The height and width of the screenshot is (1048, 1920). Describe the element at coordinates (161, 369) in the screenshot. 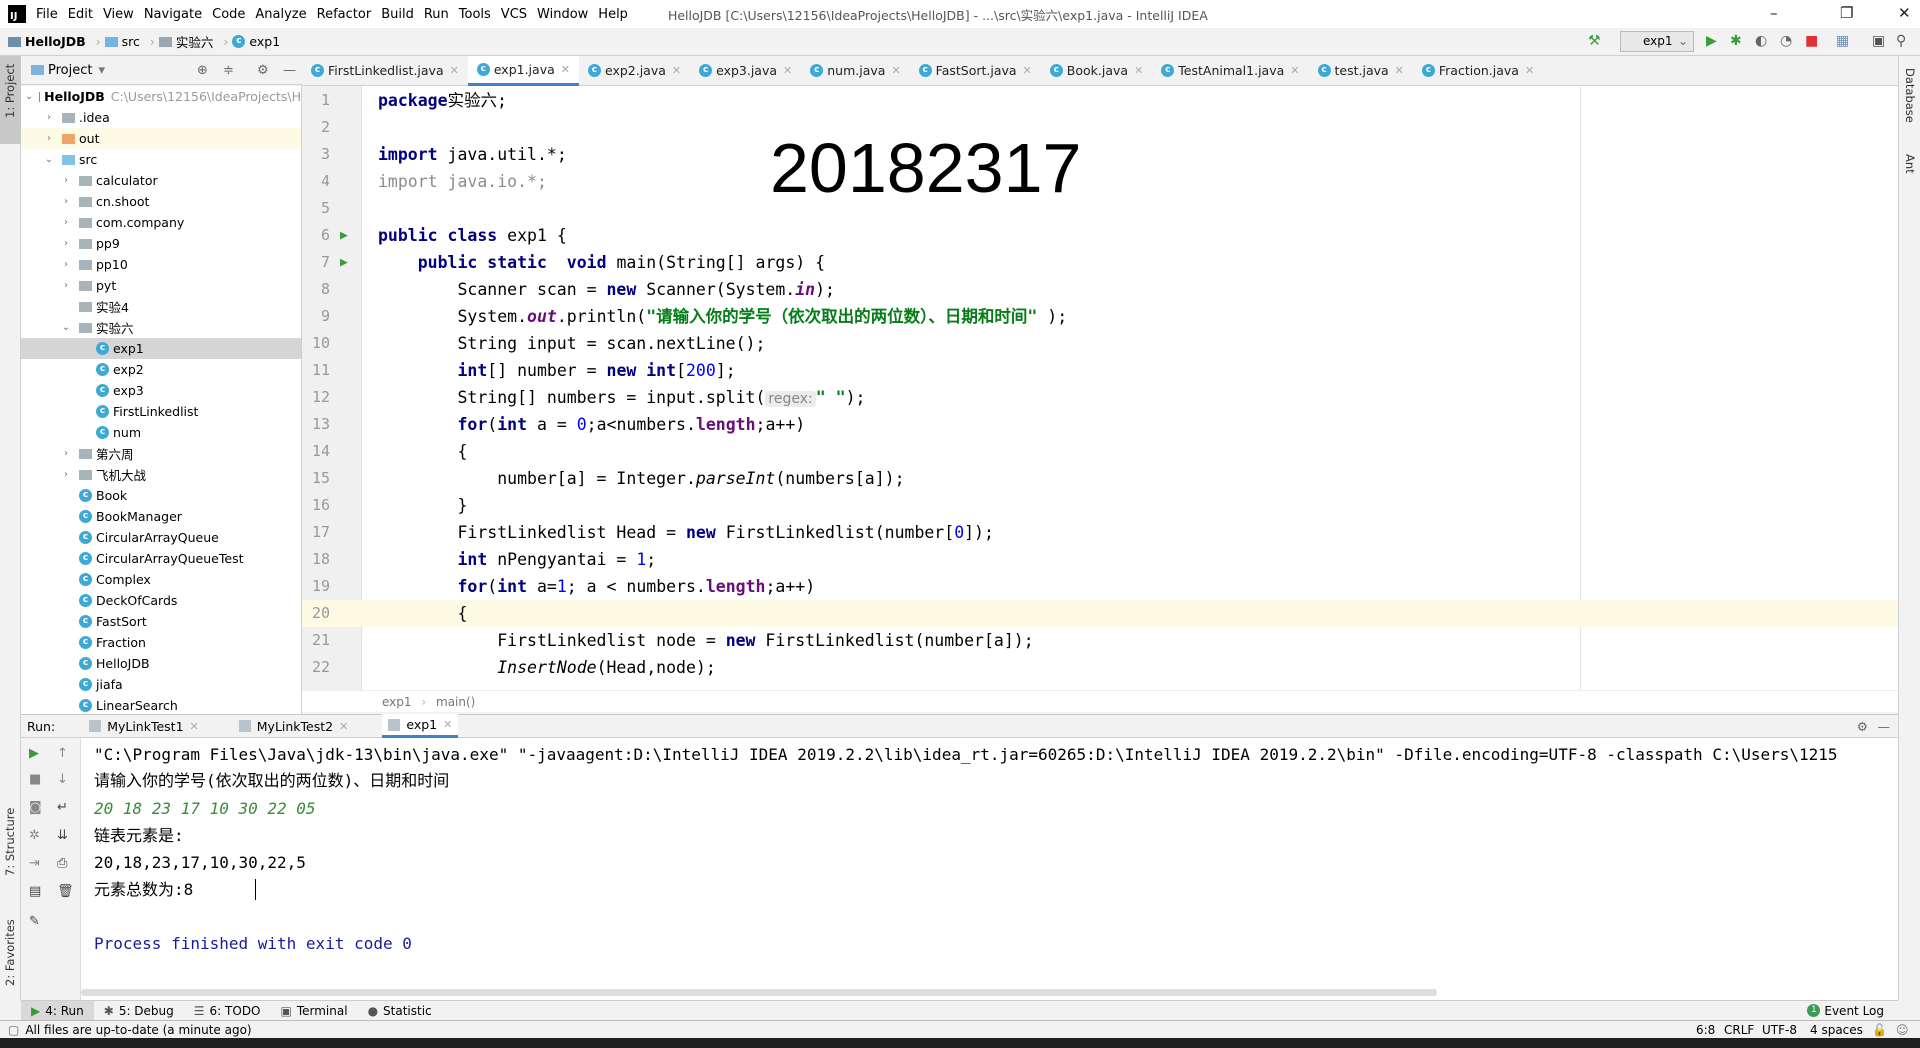

I see `tree-item: c exp2` at that location.